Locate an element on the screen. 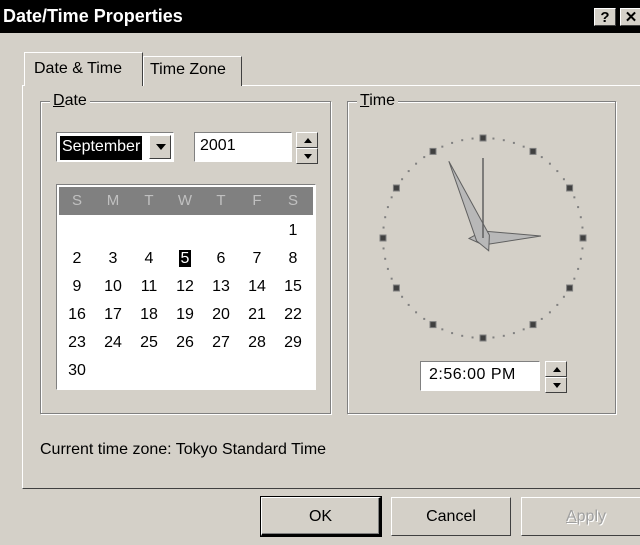 The height and width of the screenshot is (545, 640). calendar-day-number: 16 is located at coordinates (77, 314).